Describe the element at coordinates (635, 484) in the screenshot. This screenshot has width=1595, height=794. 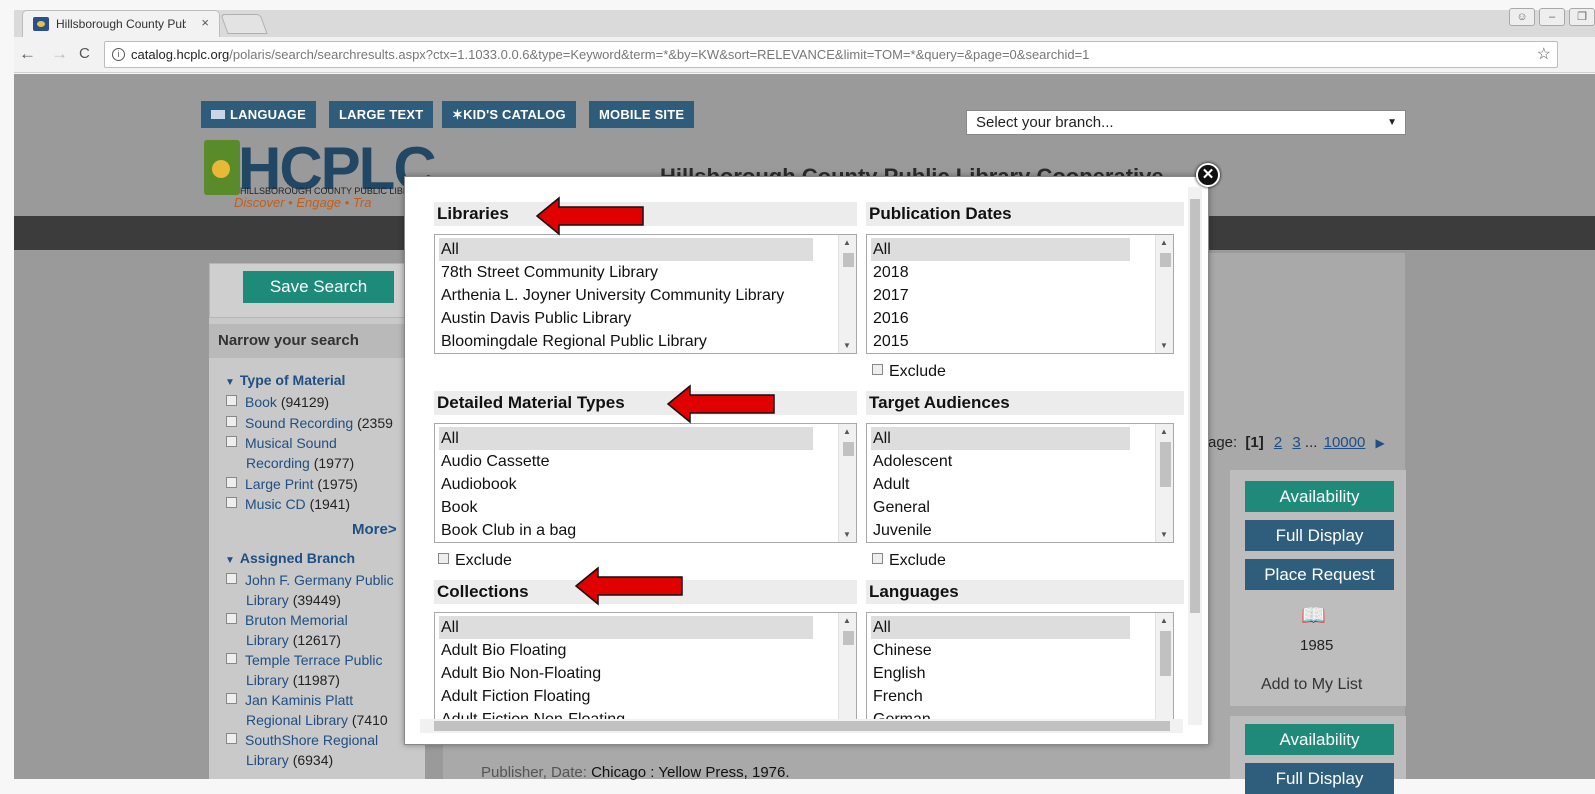
I see `list-option: Audiobook` at that location.